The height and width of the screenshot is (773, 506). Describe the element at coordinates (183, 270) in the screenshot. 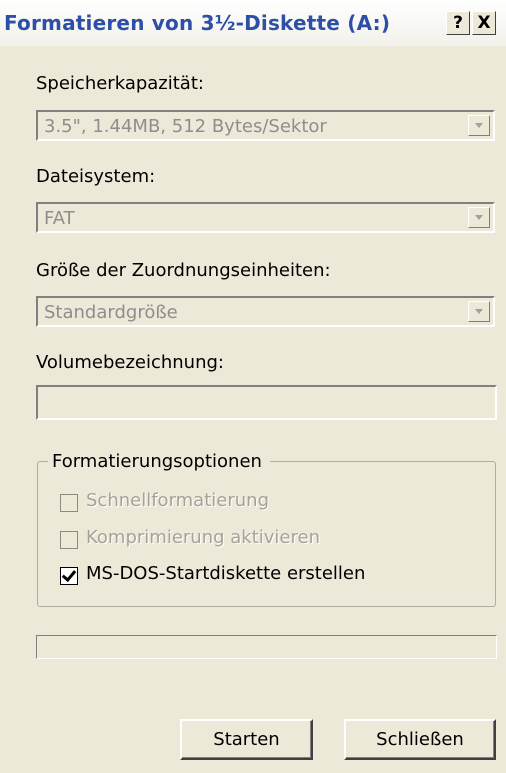

I see `allocation-label: Größe der Zuordnungseinheiten:` at that location.